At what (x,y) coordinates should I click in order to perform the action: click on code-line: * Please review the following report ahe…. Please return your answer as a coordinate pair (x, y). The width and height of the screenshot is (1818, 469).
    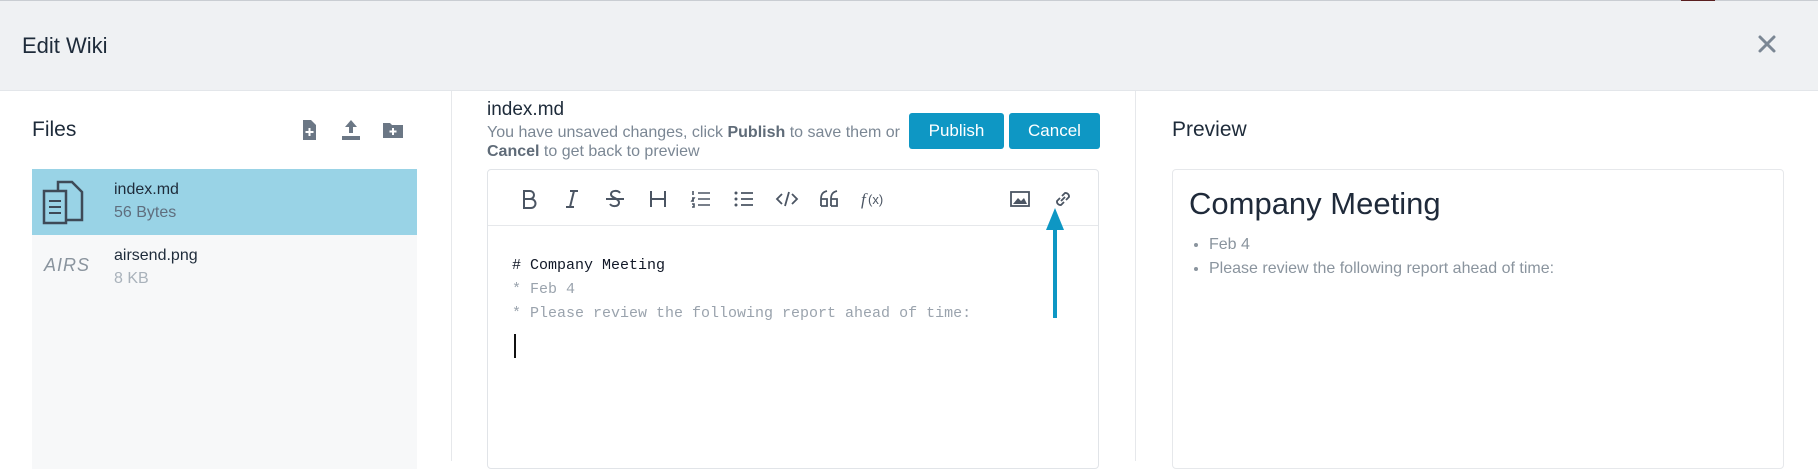
    Looking at the image, I should click on (742, 313).